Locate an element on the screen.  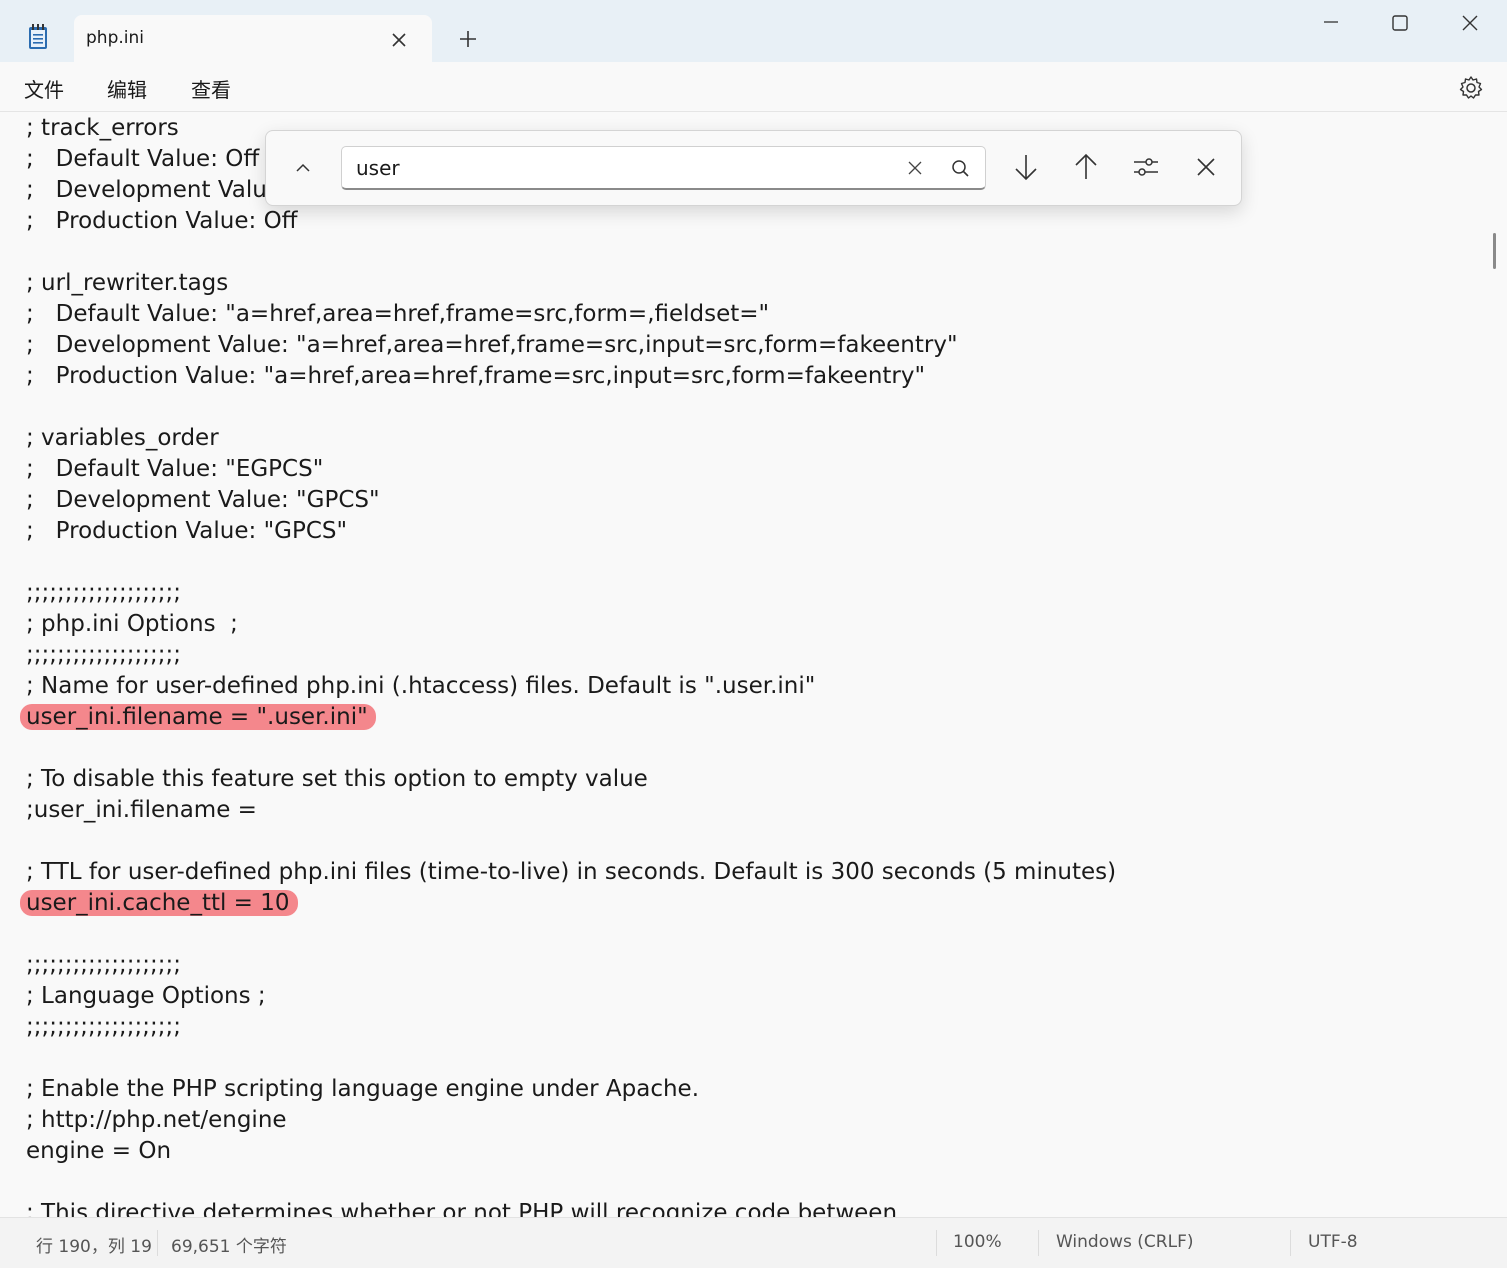
highlighted-match-line: user_ini.filename = ".user.ini" is located at coordinates (198, 717).